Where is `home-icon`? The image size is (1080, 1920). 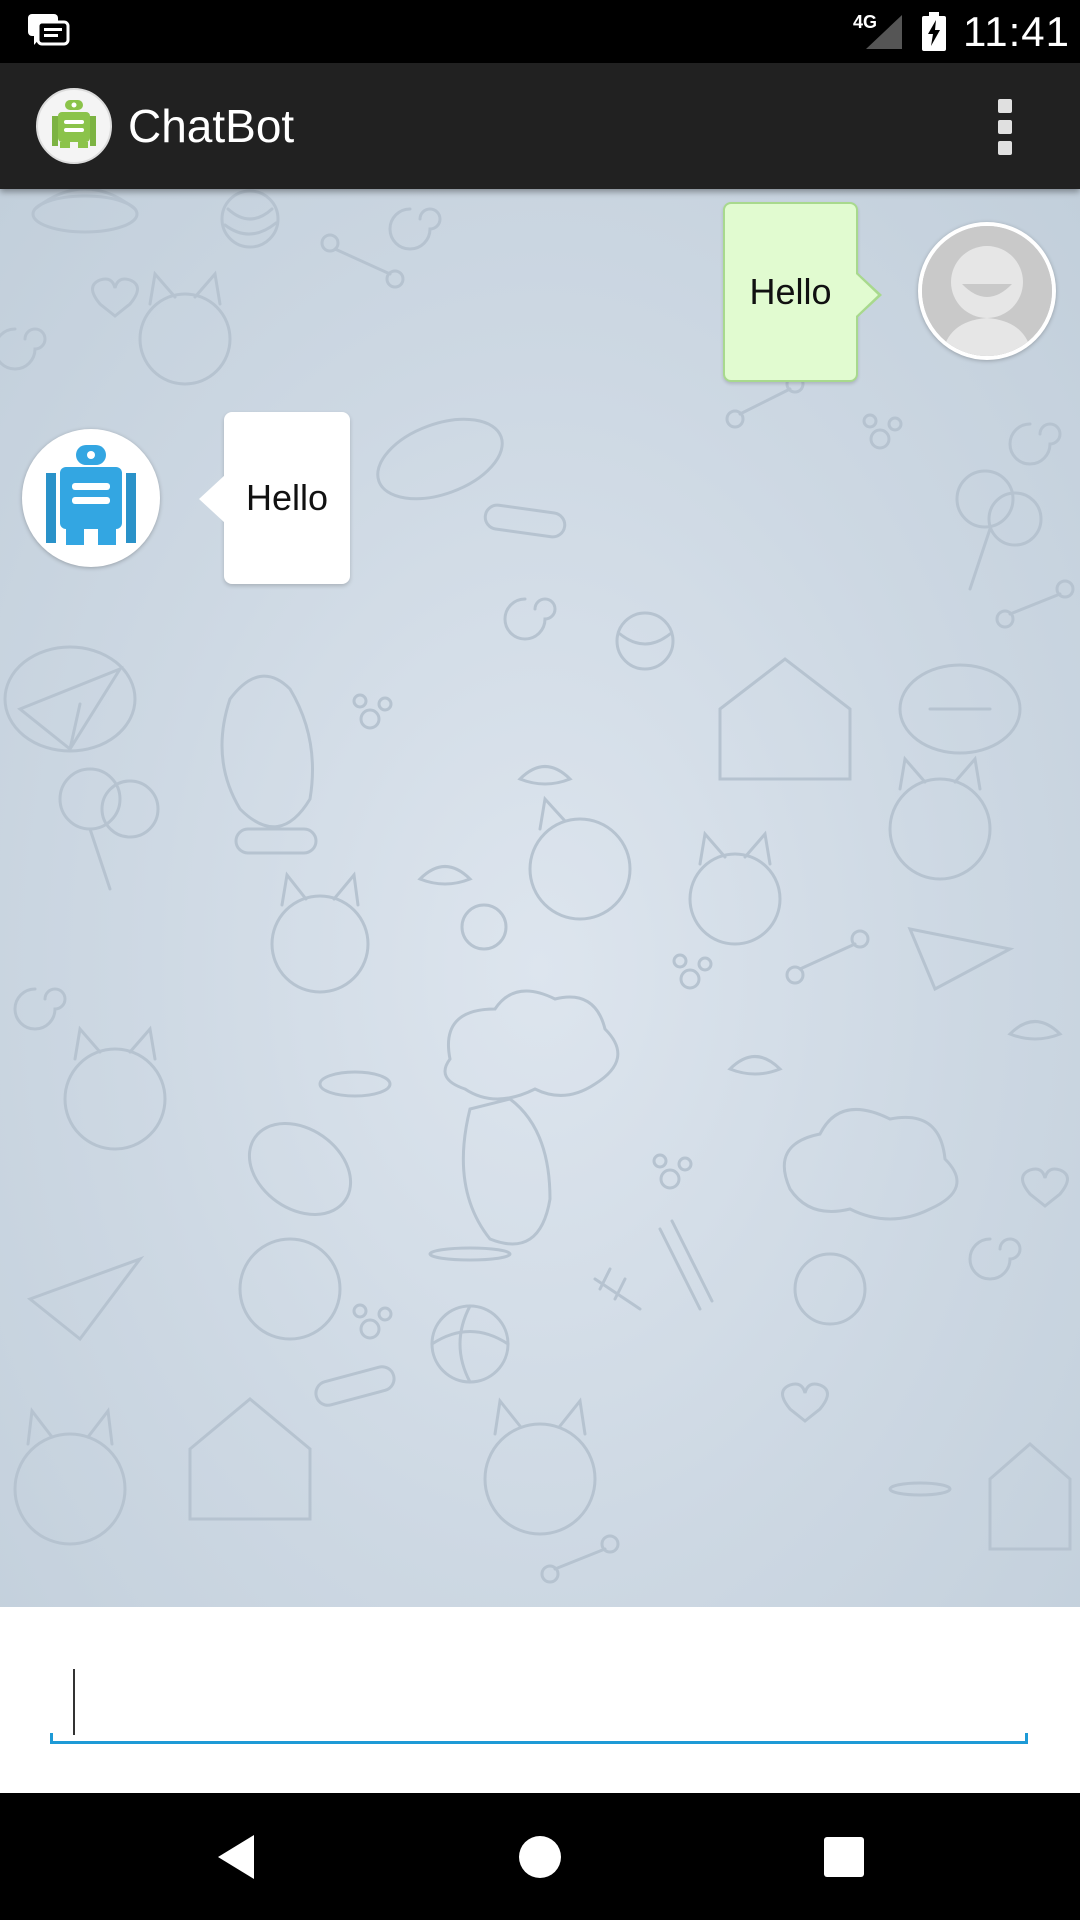
home-icon is located at coordinates (540, 1857).